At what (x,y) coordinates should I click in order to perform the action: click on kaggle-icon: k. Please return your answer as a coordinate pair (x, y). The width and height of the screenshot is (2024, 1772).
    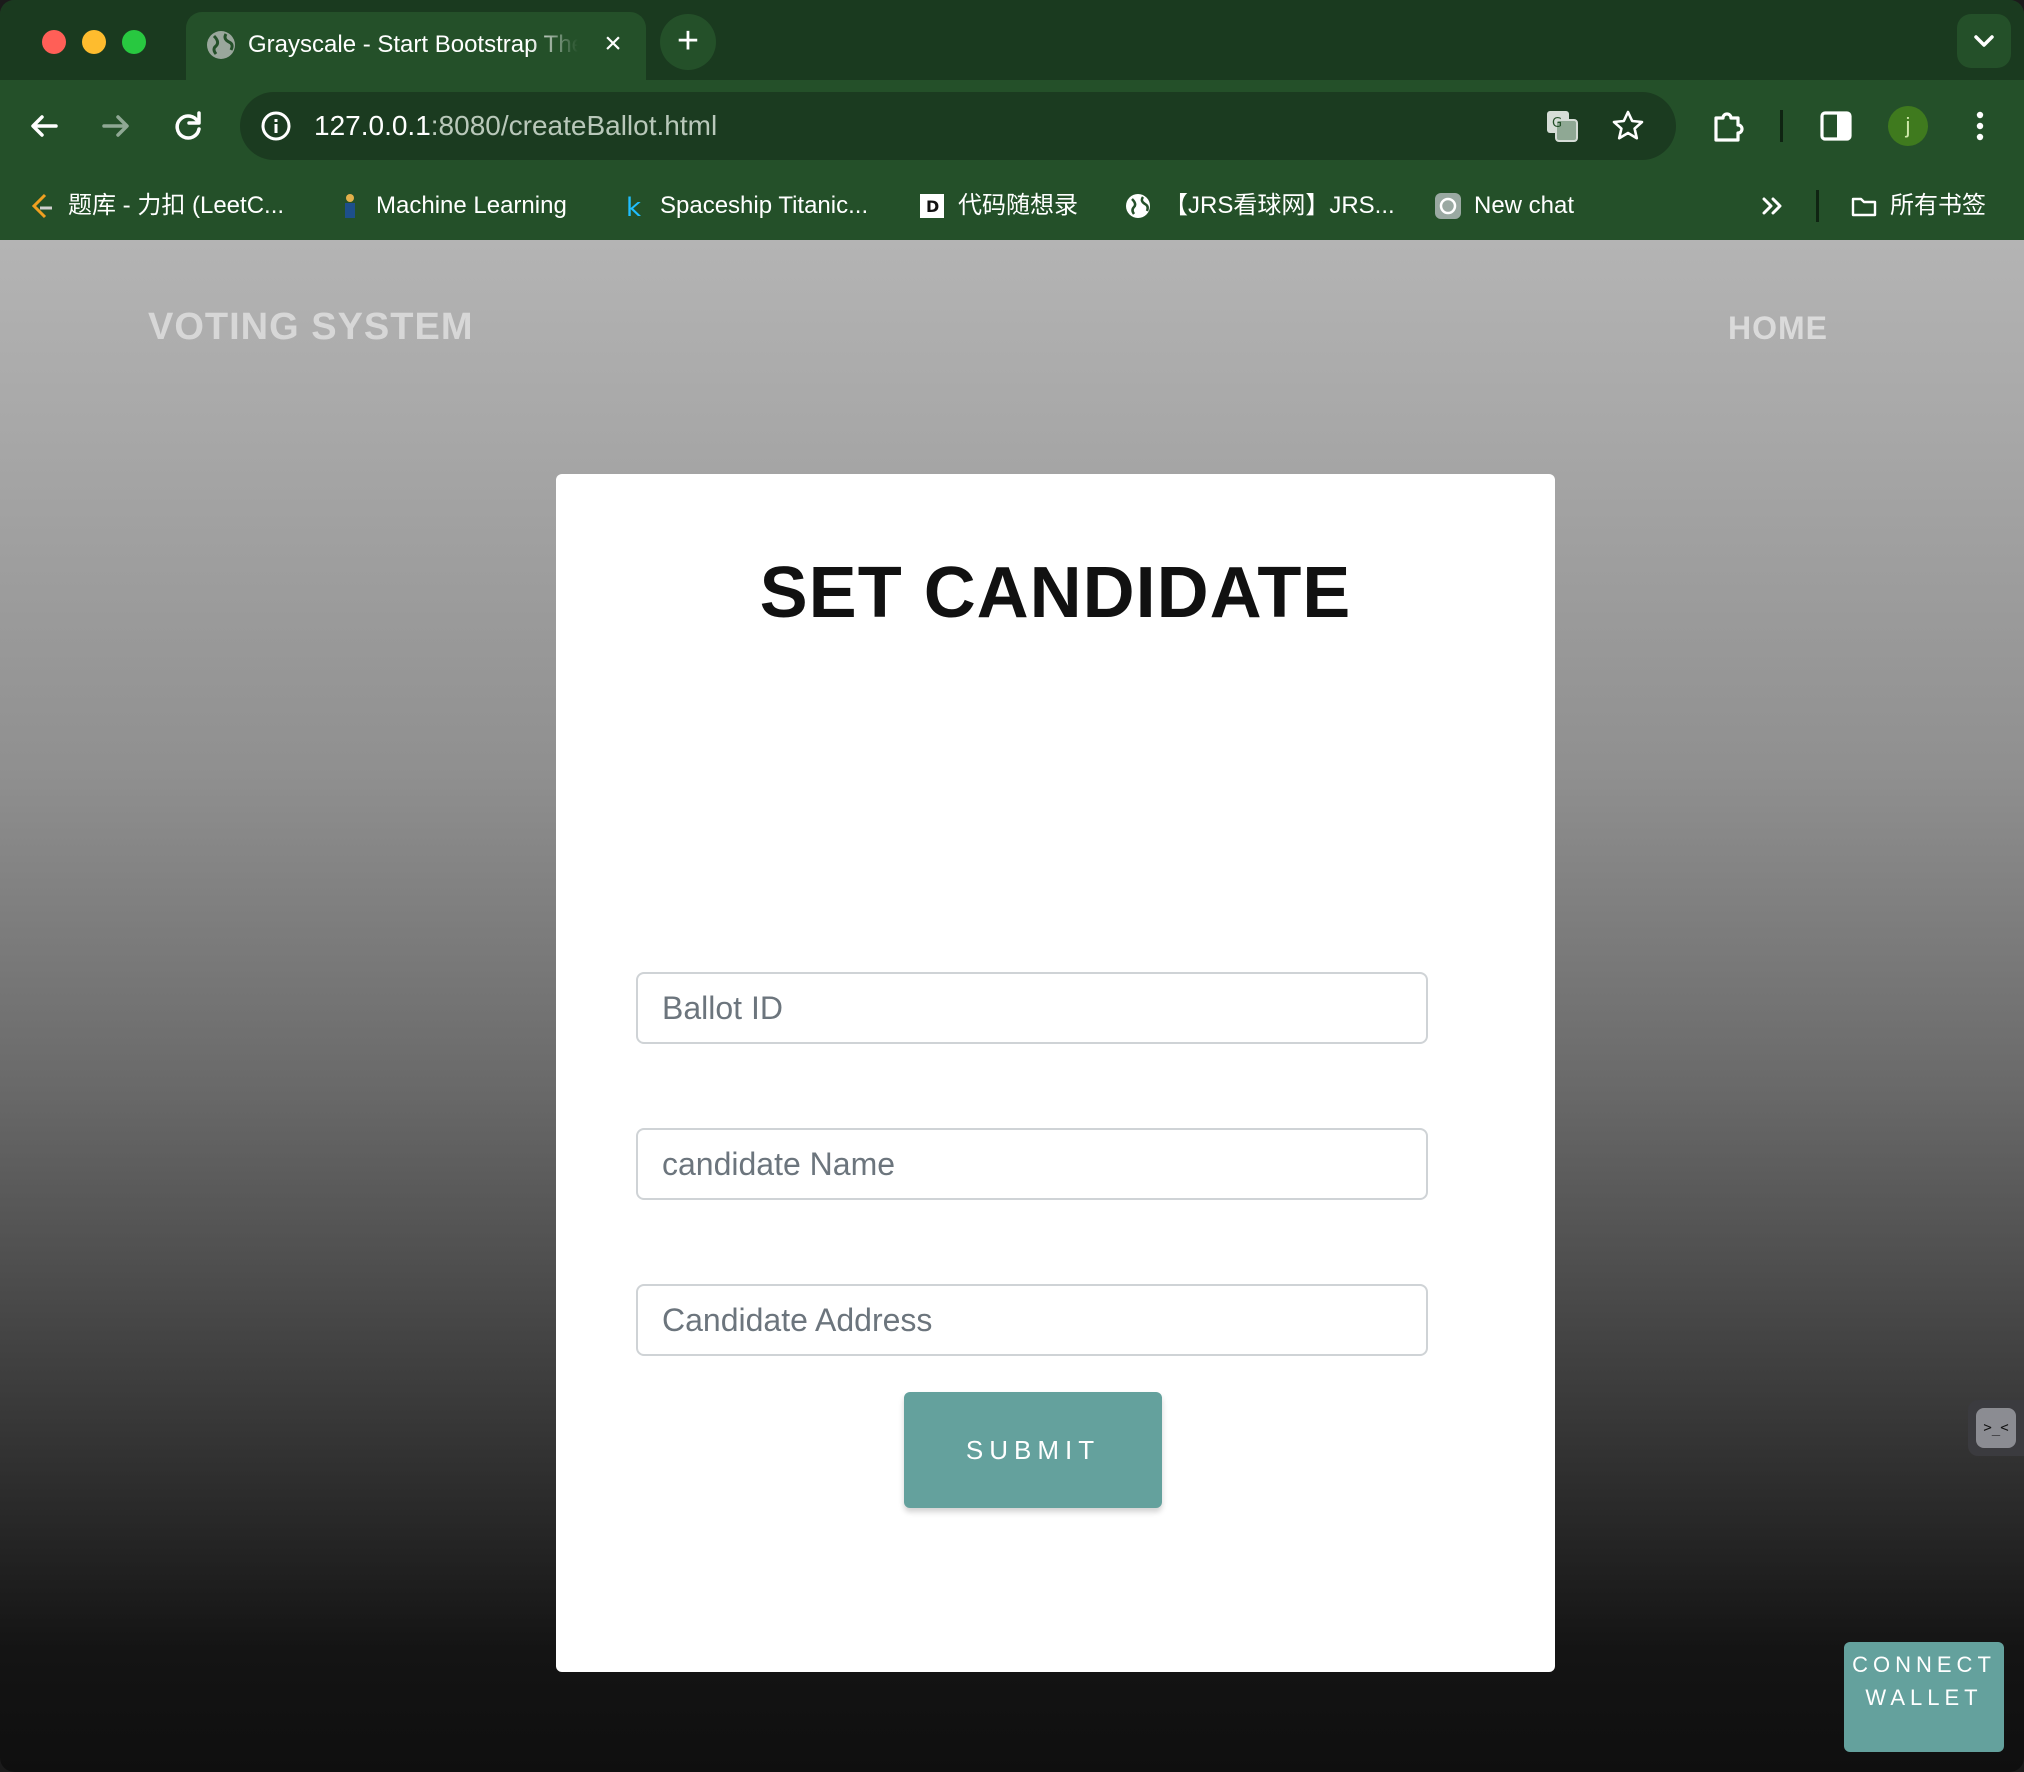
    Looking at the image, I should click on (633, 206).